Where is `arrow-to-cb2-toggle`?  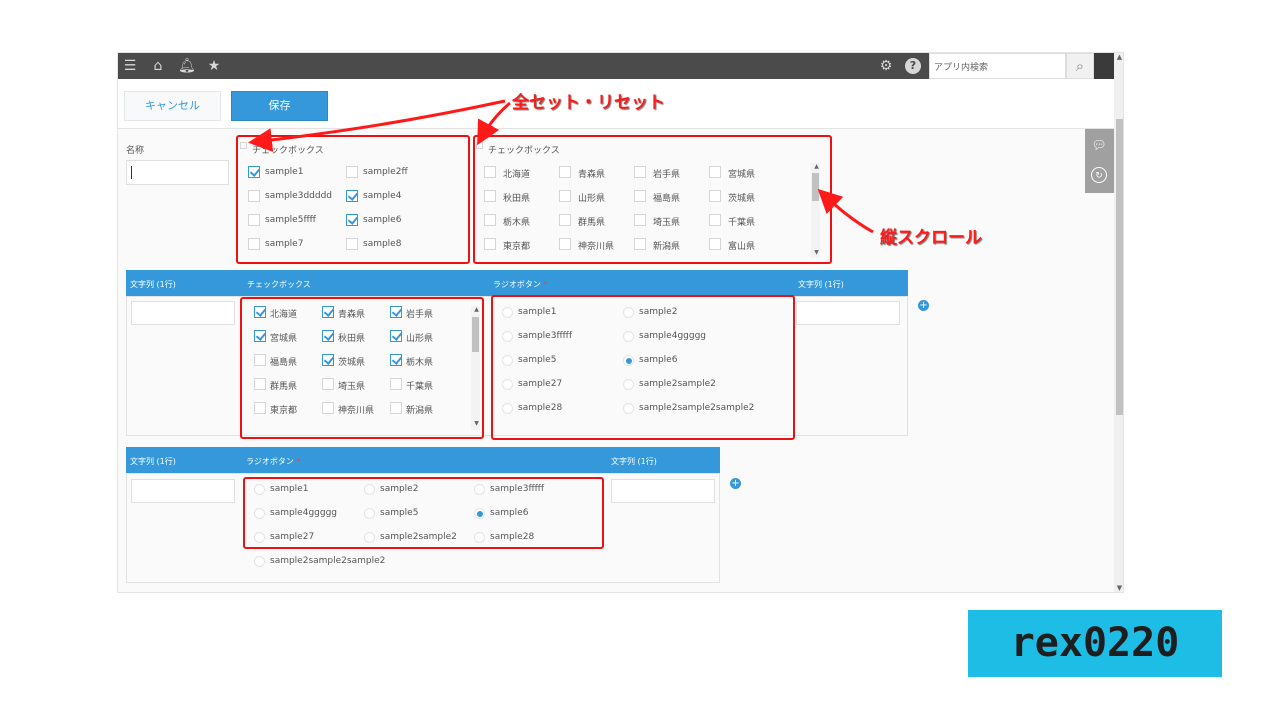
arrow-to-cb2-toggle is located at coordinates (494, 123).